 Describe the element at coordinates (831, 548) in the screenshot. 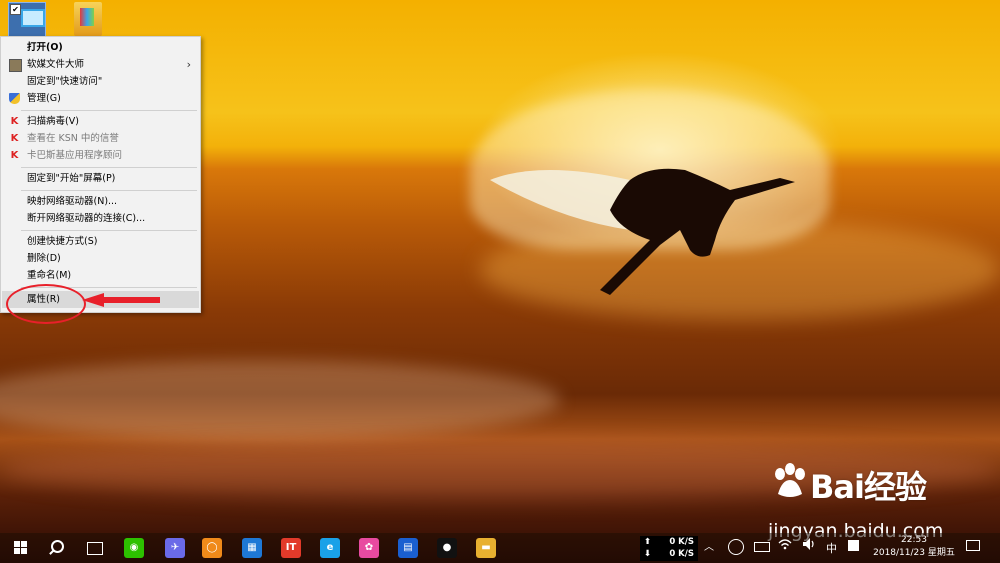

I see `ime-indicator: 中` at that location.